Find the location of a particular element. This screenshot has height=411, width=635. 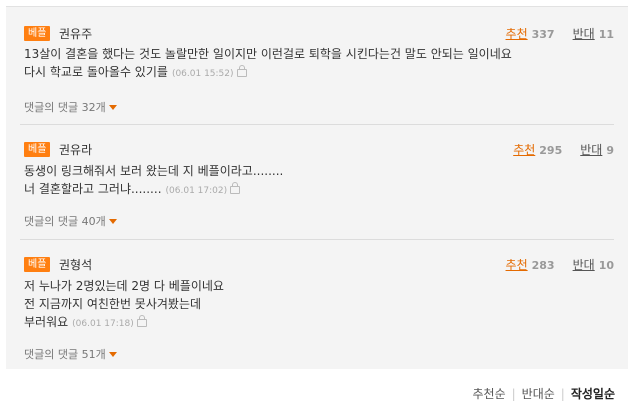

oppose-count: 9 is located at coordinates (610, 150).